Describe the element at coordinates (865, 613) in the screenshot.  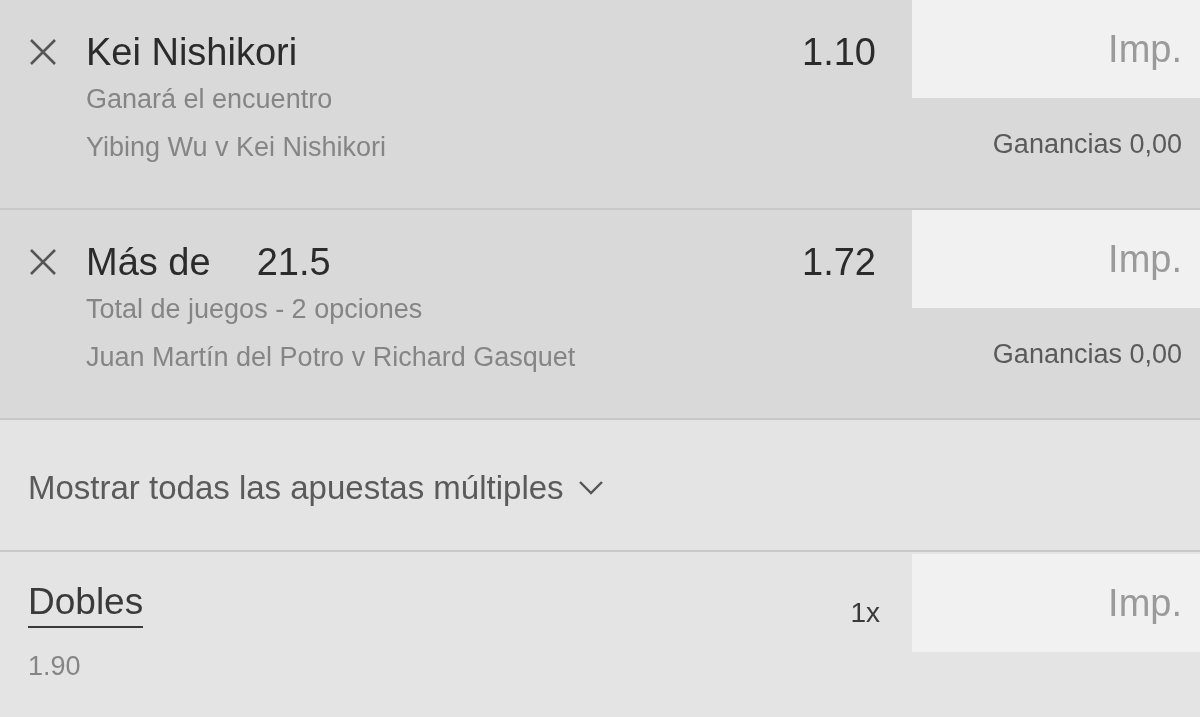
I see `multiplier-text: 1x` at that location.